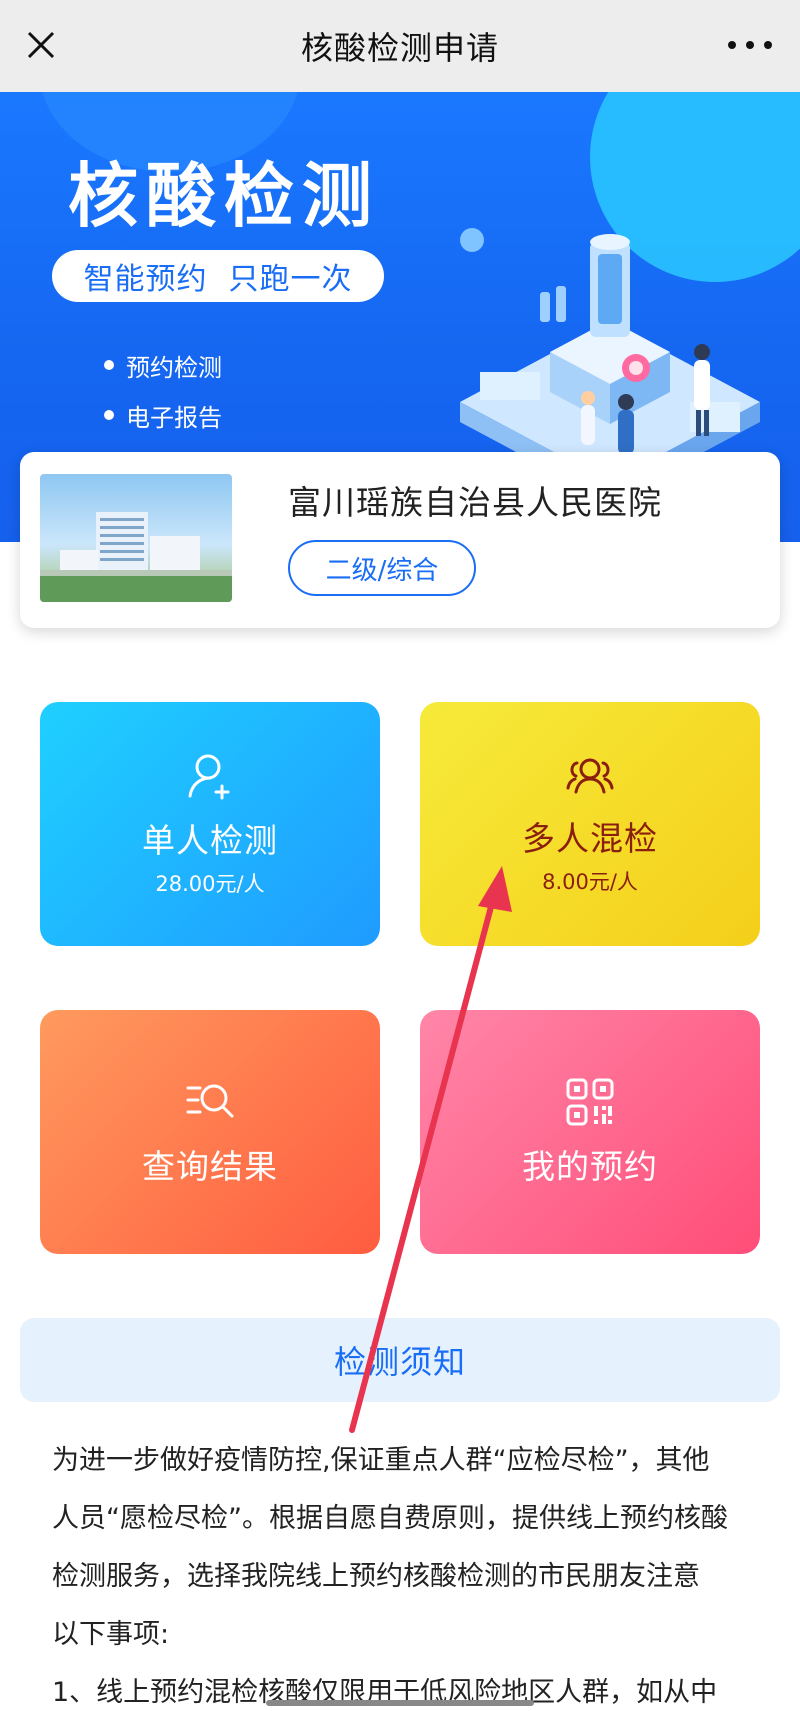  I want to click on hospital-card: 富川瑶族自治县人民医院 二级/综合, so click(400, 540).